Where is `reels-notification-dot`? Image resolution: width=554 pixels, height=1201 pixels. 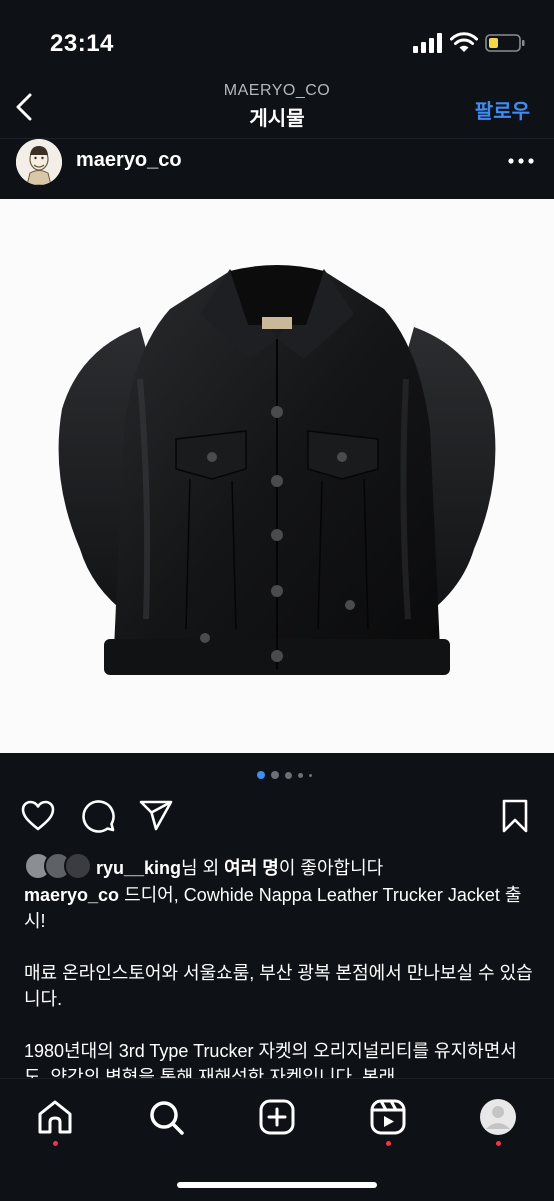
reels-notification-dot is located at coordinates (388, 1143).